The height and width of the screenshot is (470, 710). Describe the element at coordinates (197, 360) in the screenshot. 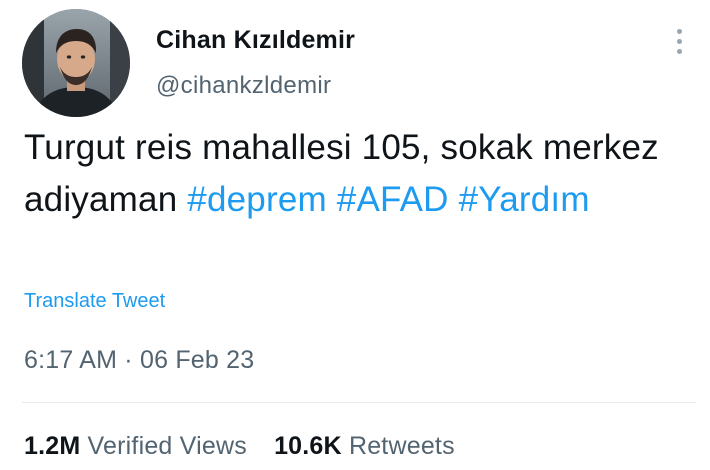

I see `tweet-date: 06 Feb 23` at that location.